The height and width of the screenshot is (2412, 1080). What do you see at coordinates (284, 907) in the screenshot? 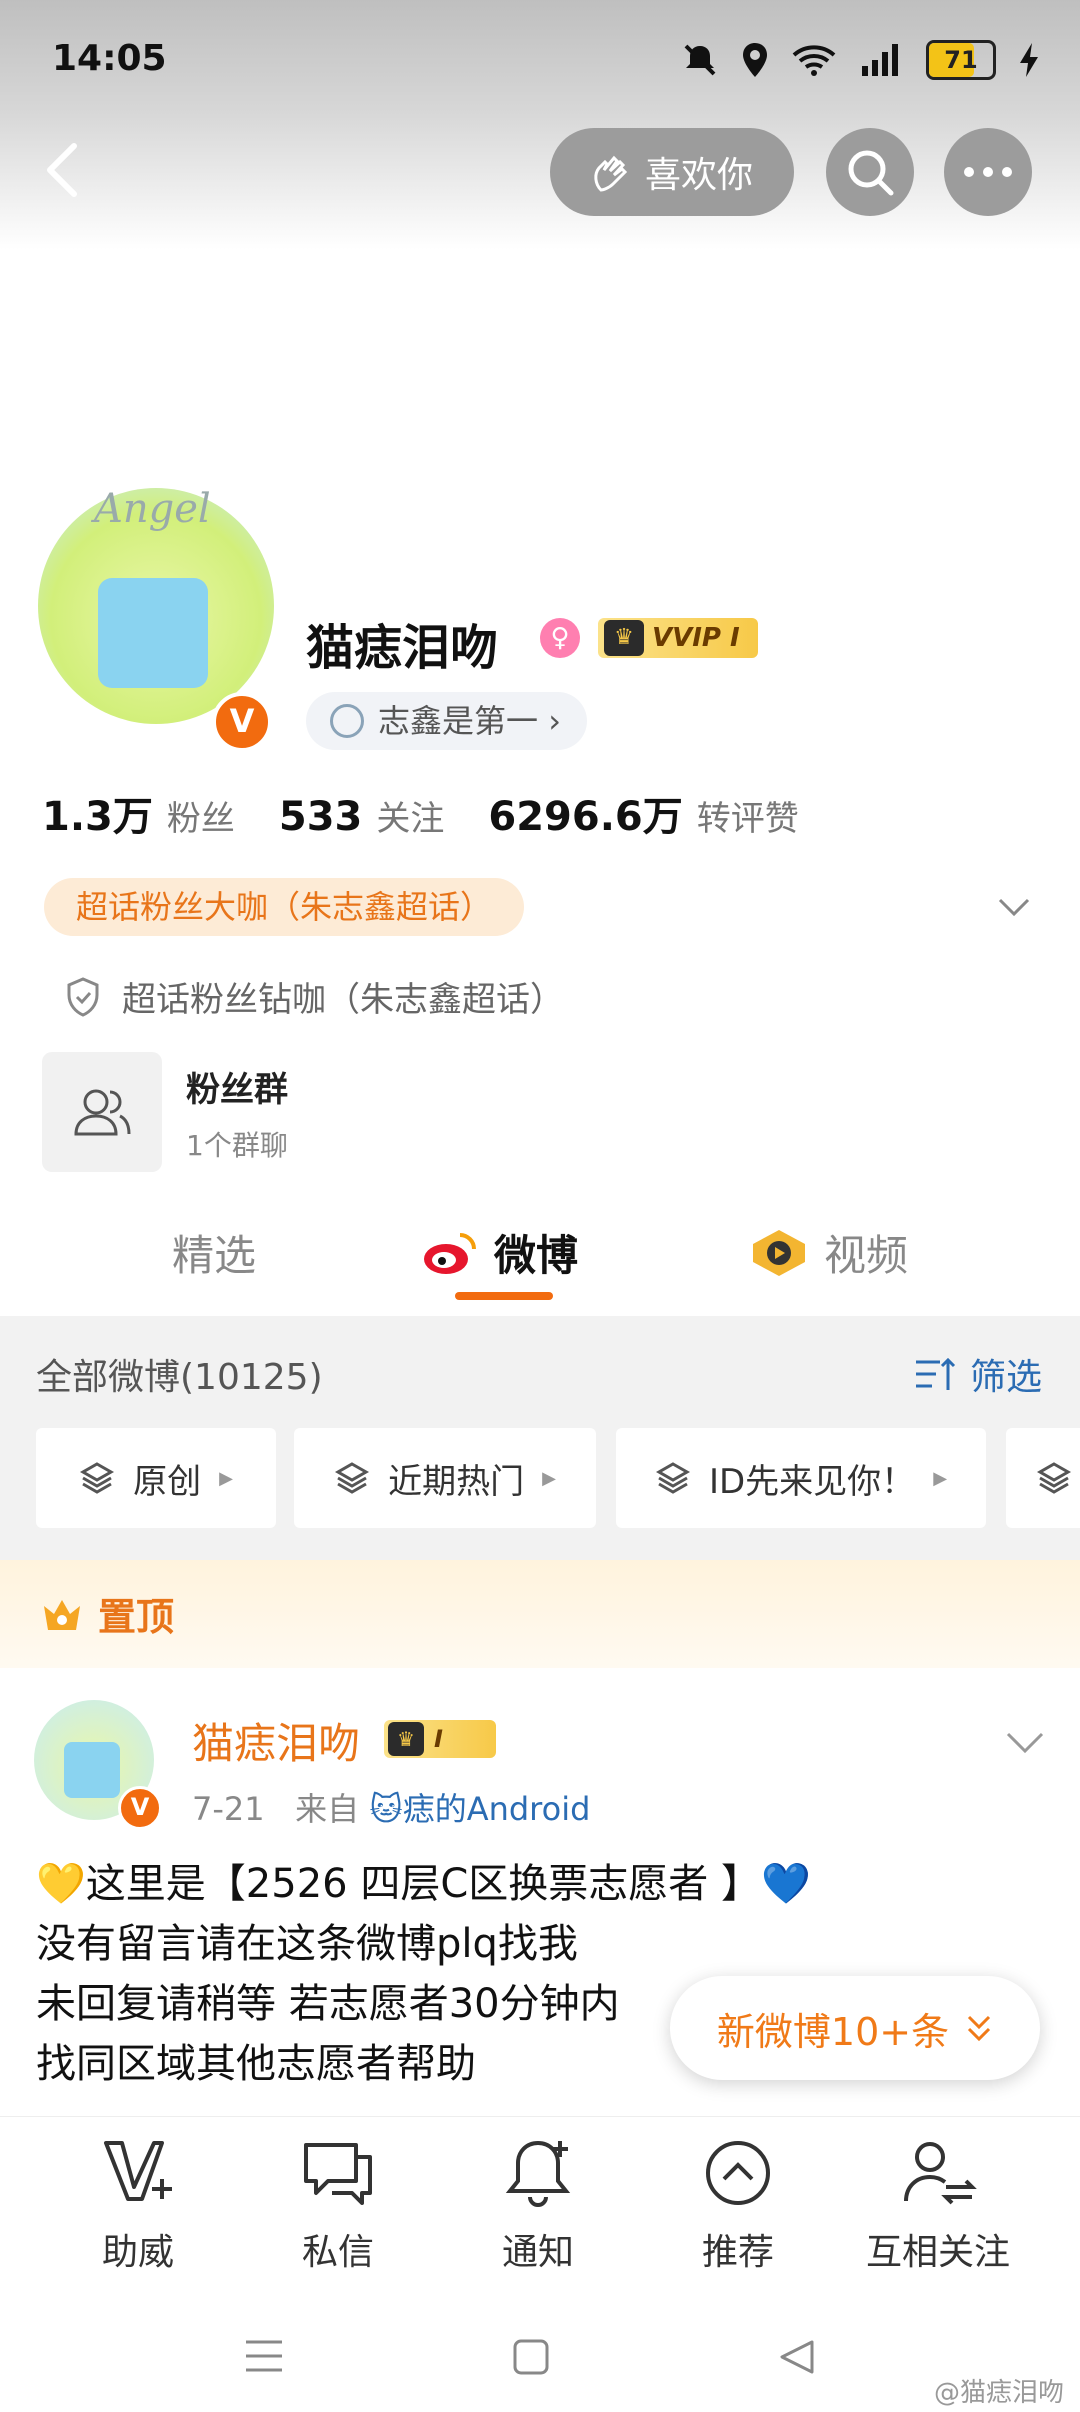
I see `fan-title-badge: 超话粉丝大咖（朱志鑫超话）` at bounding box center [284, 907].